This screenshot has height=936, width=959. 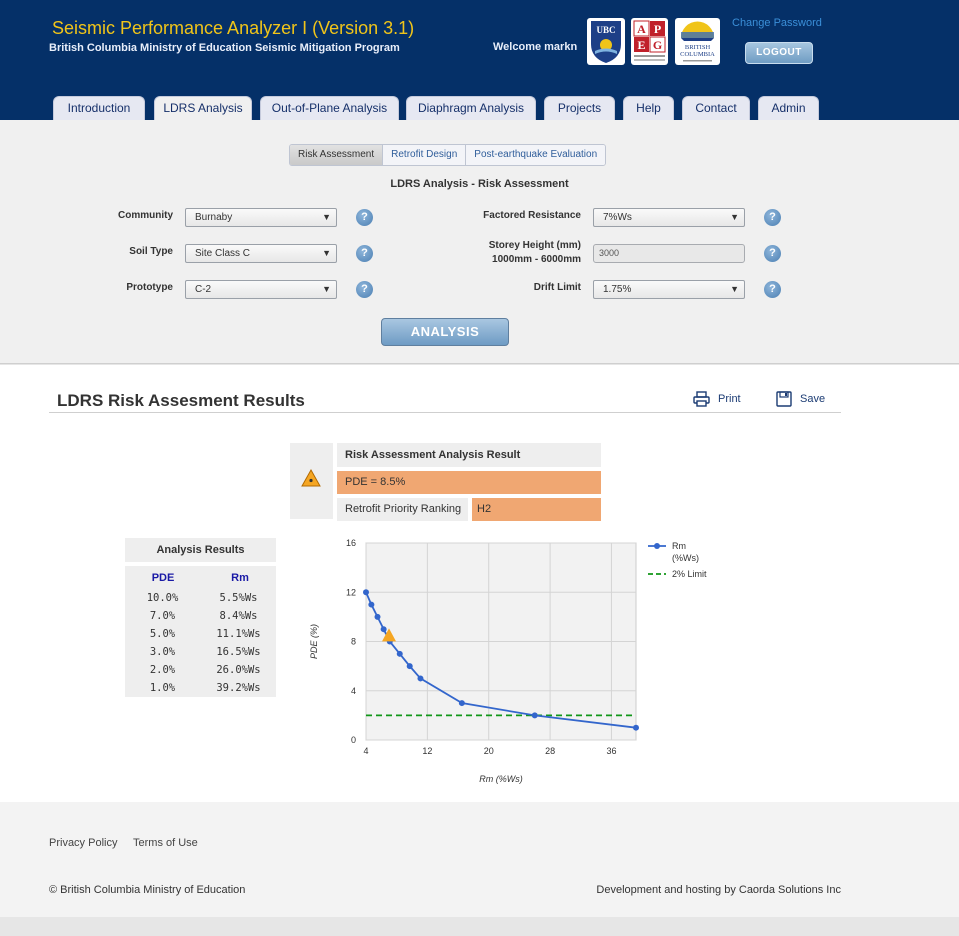 I want to click on print-label: Print, so click(x=729, y=399).